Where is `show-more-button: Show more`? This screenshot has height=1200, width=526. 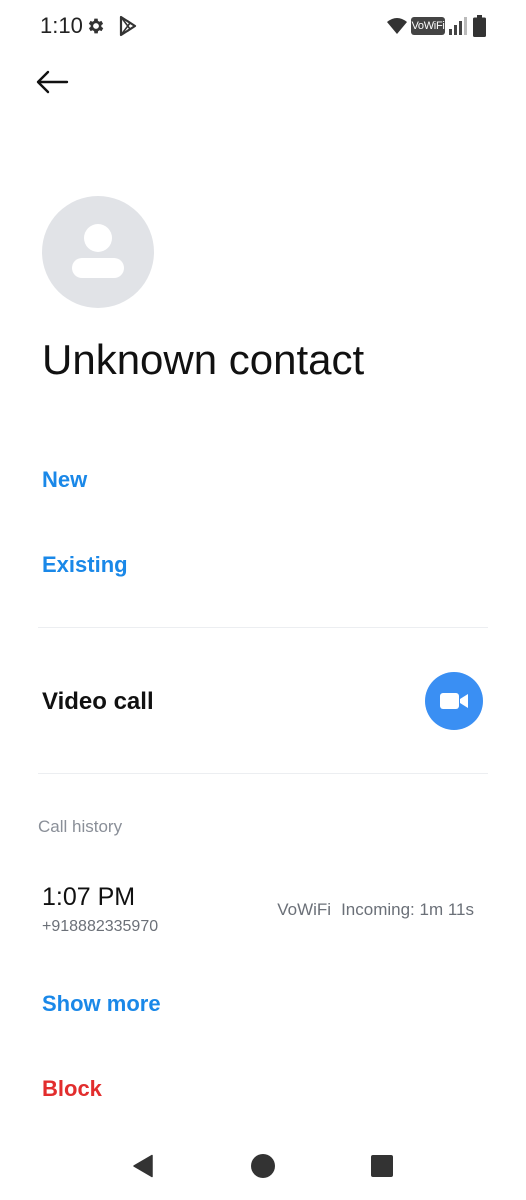 show-more-button: Show more is located at coordinates (101, 1004).